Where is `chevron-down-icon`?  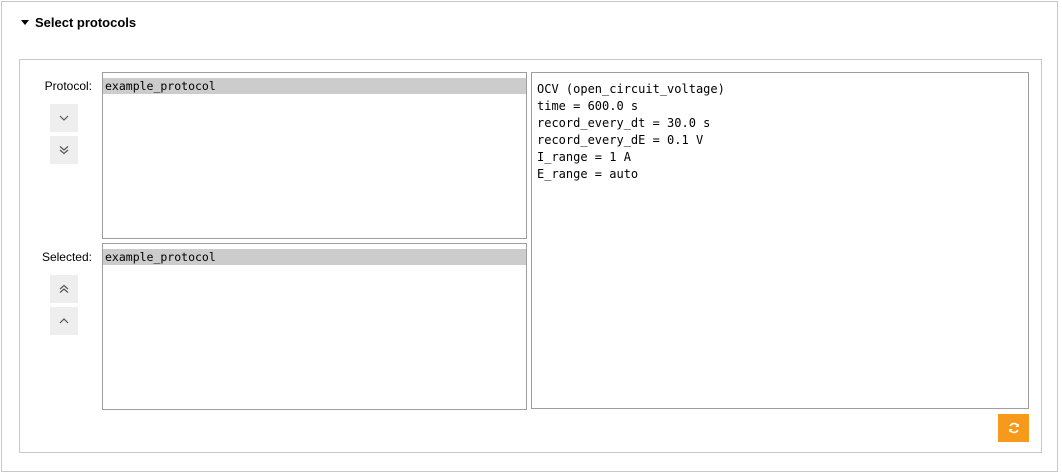
chevron-down-icon is located at coordinates (64, 118).